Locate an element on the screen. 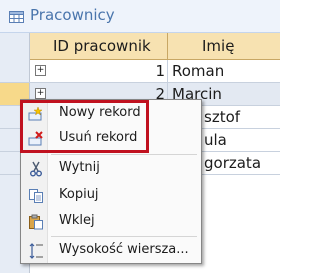 The width and height of the screenshot is (320, 273). menu-item-copy: Kopiuj is located at coordinates (111, 196).